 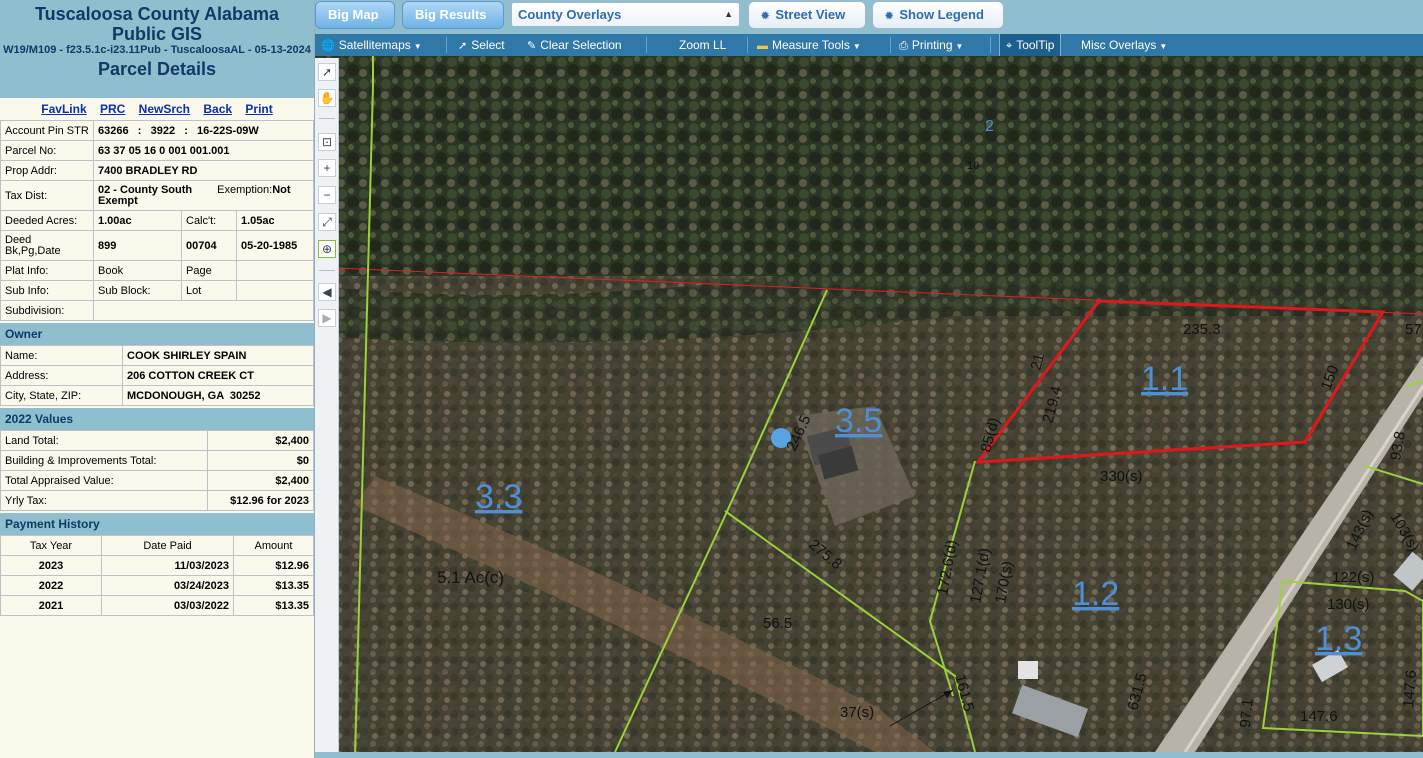 I want to click on parcel-label-3-3: 3.3, so click(x=498, y=497).